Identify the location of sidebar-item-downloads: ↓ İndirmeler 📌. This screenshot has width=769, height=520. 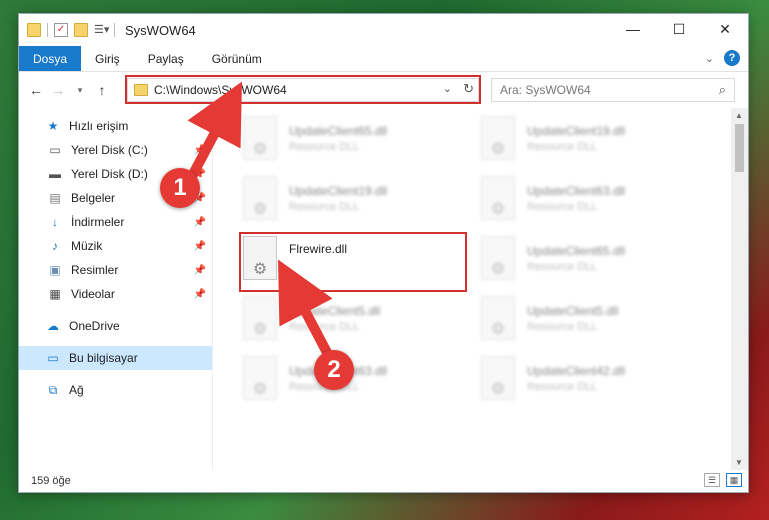
(115, 222).